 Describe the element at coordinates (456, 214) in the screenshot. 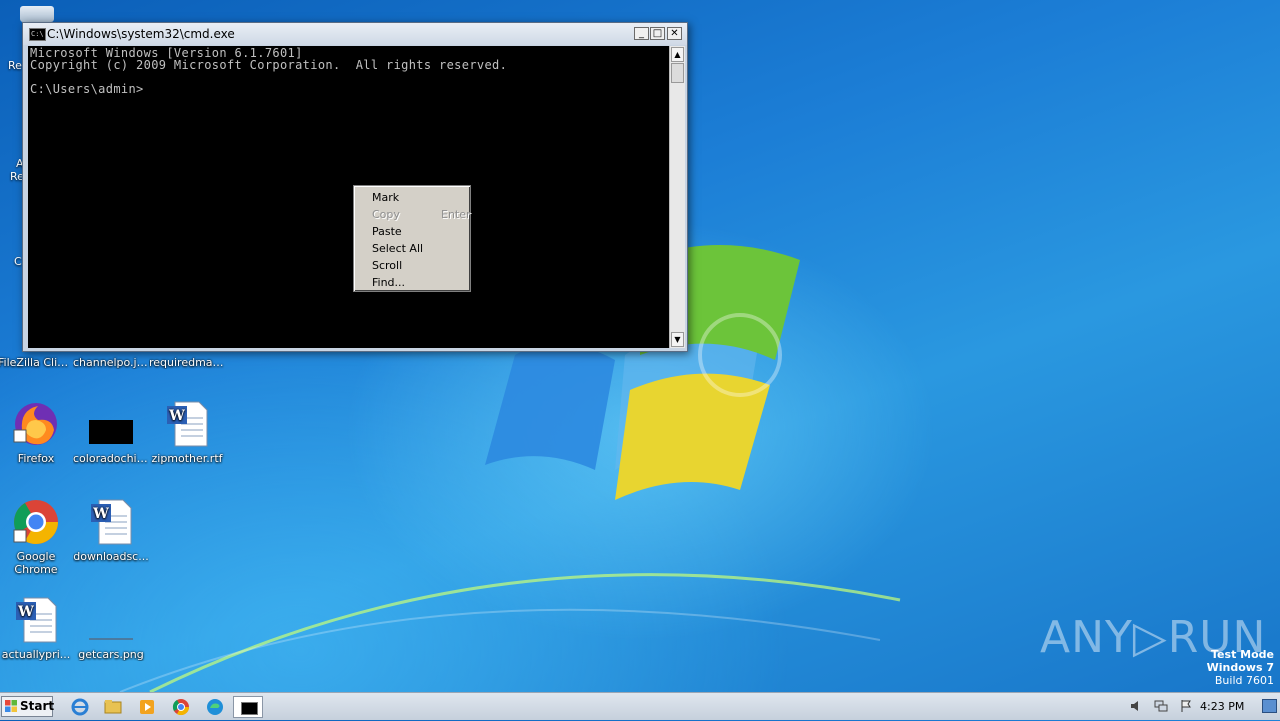

I see `menu-item-shortcut: Enter` at that location.